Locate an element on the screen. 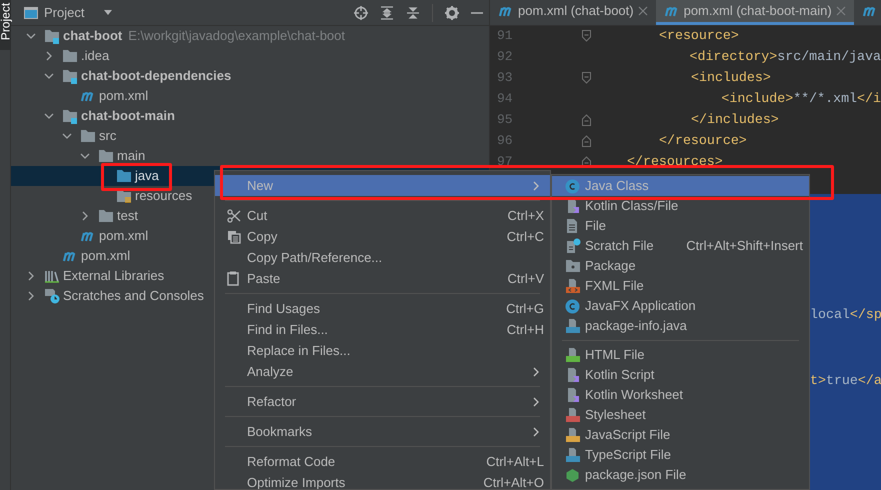 The width and height of the screenshot is (881, 490). code-line: </resource> is located at coordinates (703, 141).